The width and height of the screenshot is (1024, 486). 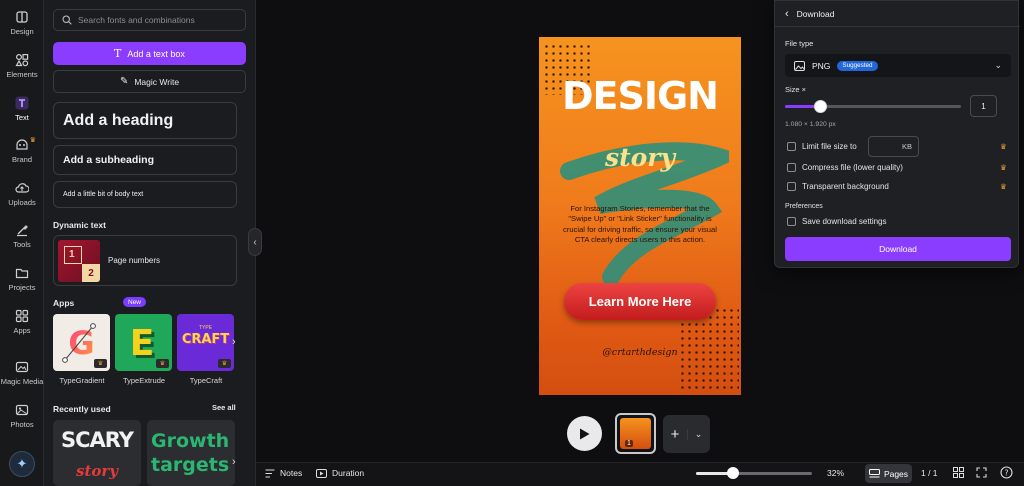 I want to click on rail-item-apps: Apps, so click(x=22, y=329).